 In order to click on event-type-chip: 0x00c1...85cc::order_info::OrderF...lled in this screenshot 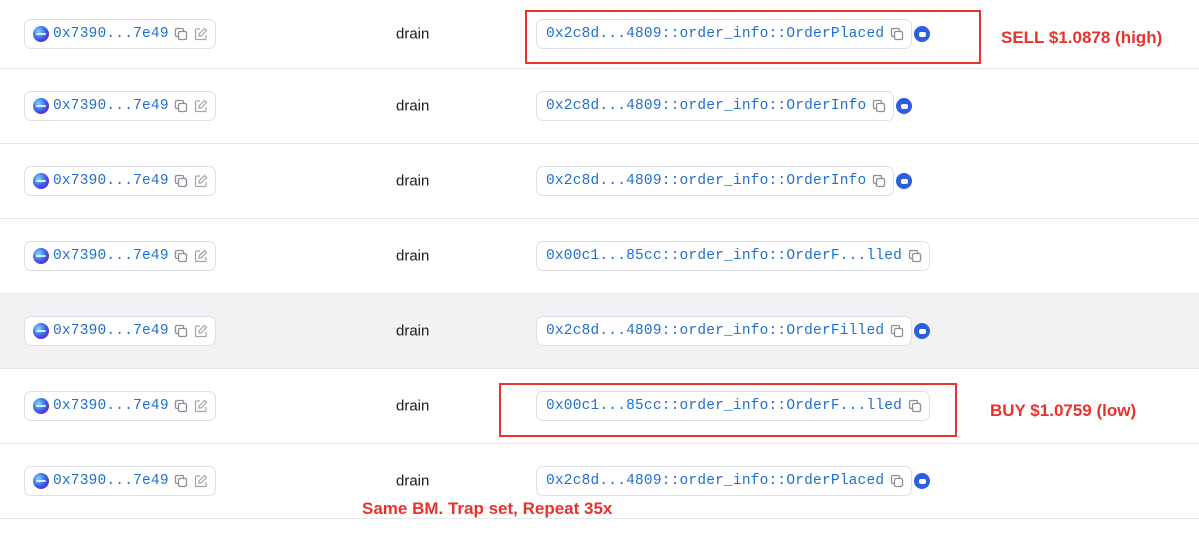, I will do `click(733, 256)`.